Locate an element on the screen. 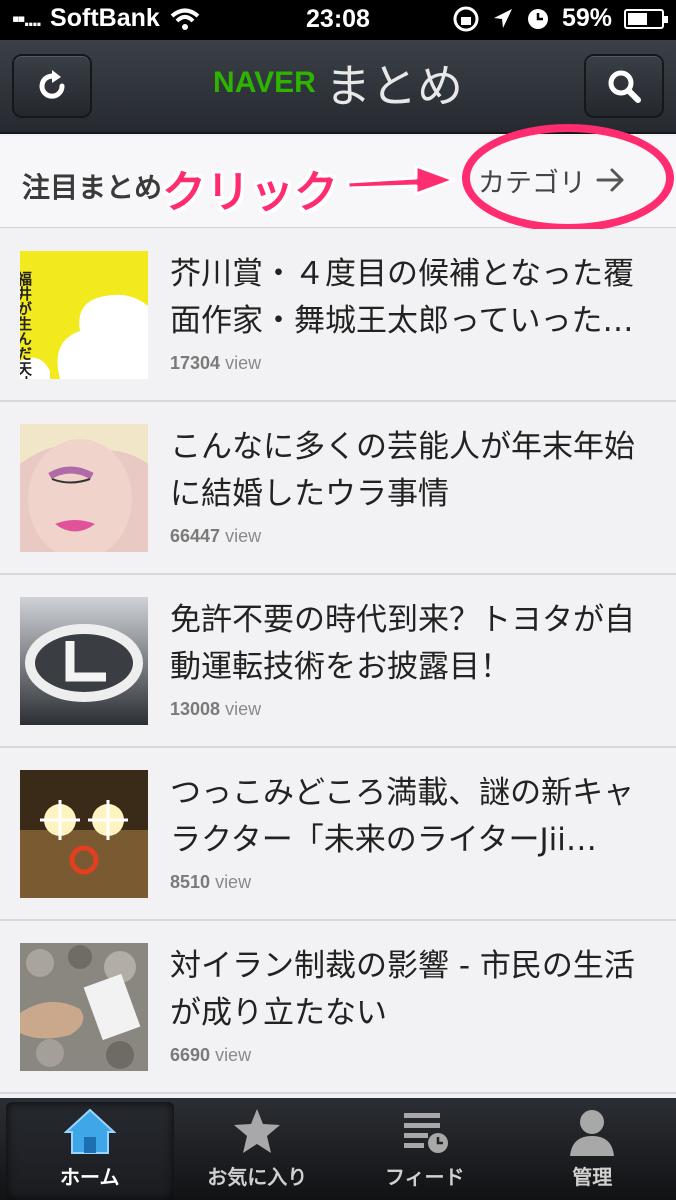 The width and height of the screenshot is (676, 1200). location-icon is located at coordinates (502, 18).